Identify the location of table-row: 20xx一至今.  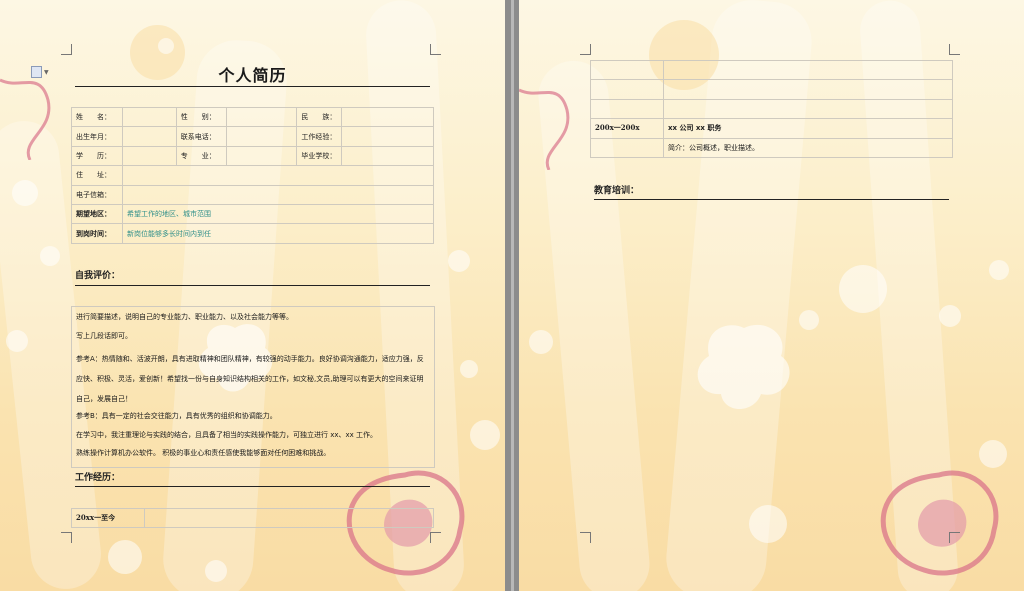
(252, 518).